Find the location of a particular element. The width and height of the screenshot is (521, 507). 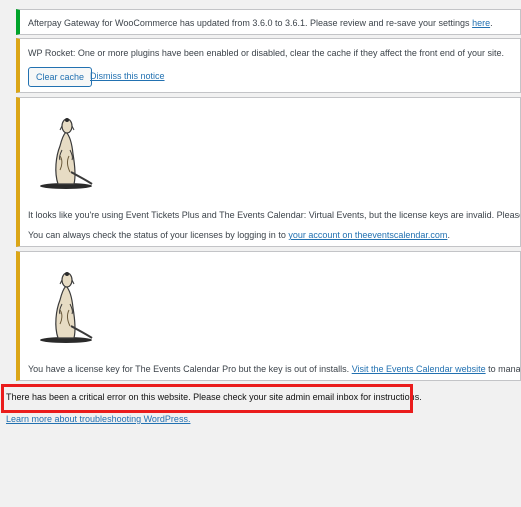

wp-rocket-label: WP Rocket: is located at coordinates (52, 53).